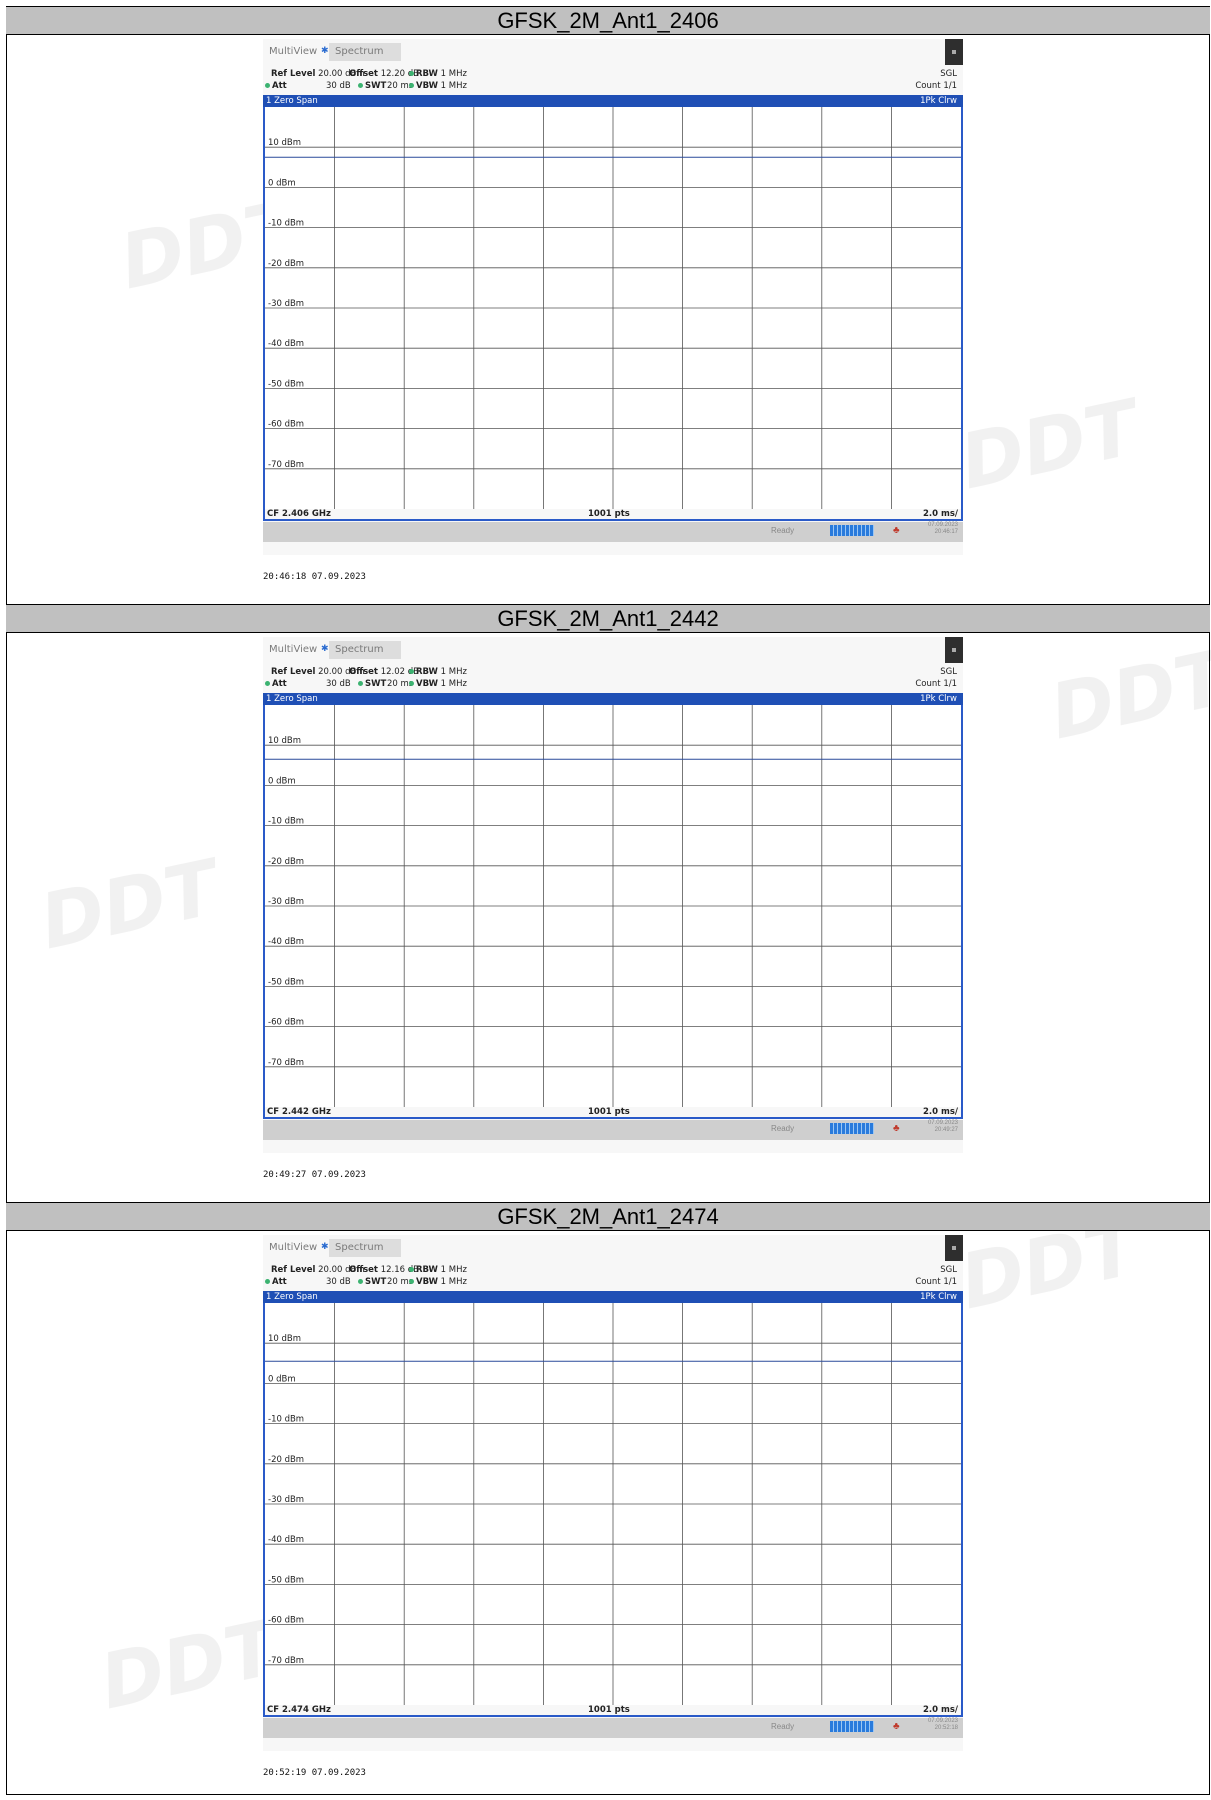 The height and width of the screenshot is (1800, 1211). Describe the element at coordinates (946, 532) in the screenshot. I see `status-time: 20:46:17` at that location.